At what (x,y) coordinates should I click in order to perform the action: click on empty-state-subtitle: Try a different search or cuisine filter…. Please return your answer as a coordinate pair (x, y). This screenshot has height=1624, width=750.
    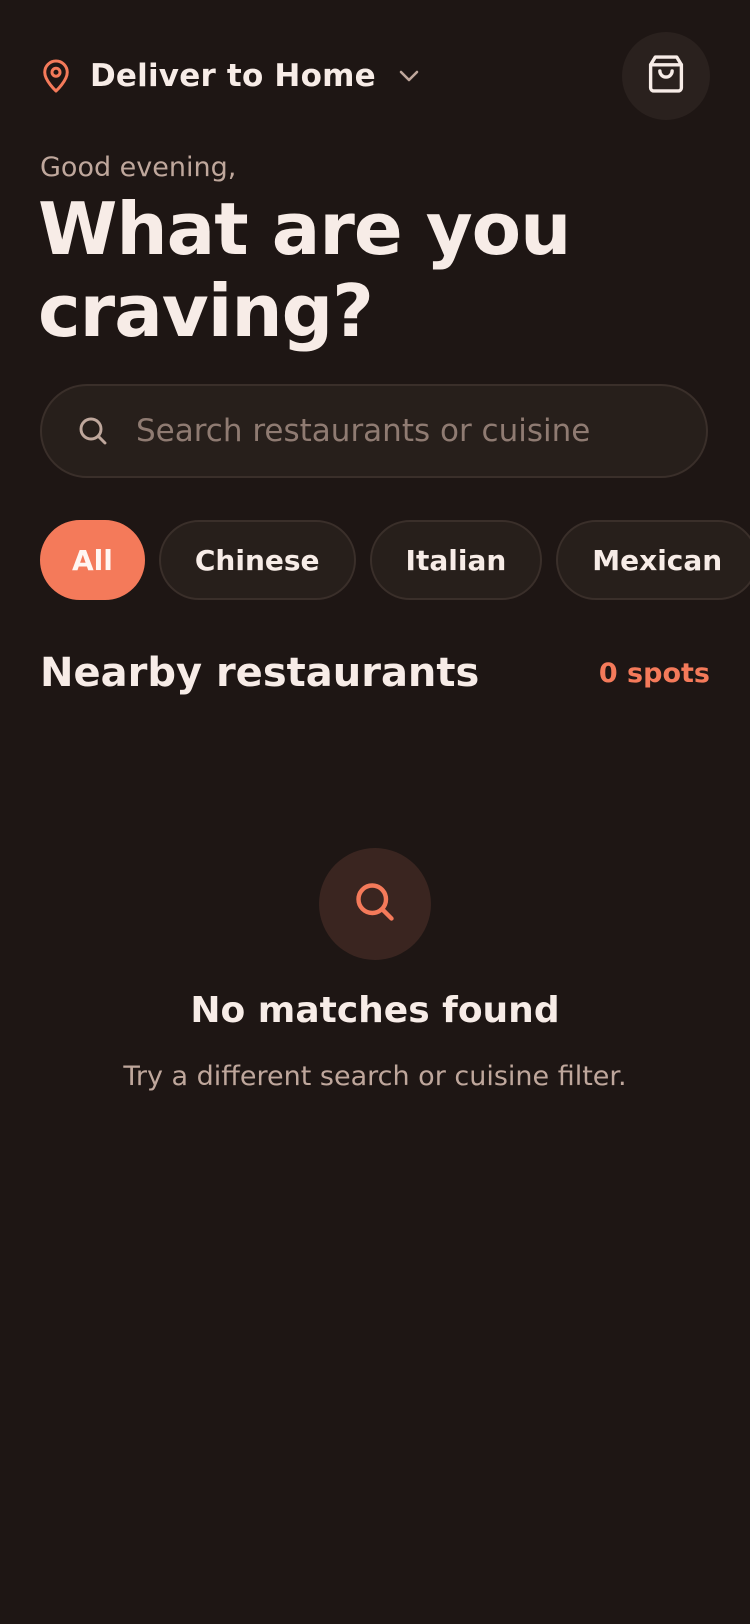
    Looking at the image, I should click on (375, 1076).